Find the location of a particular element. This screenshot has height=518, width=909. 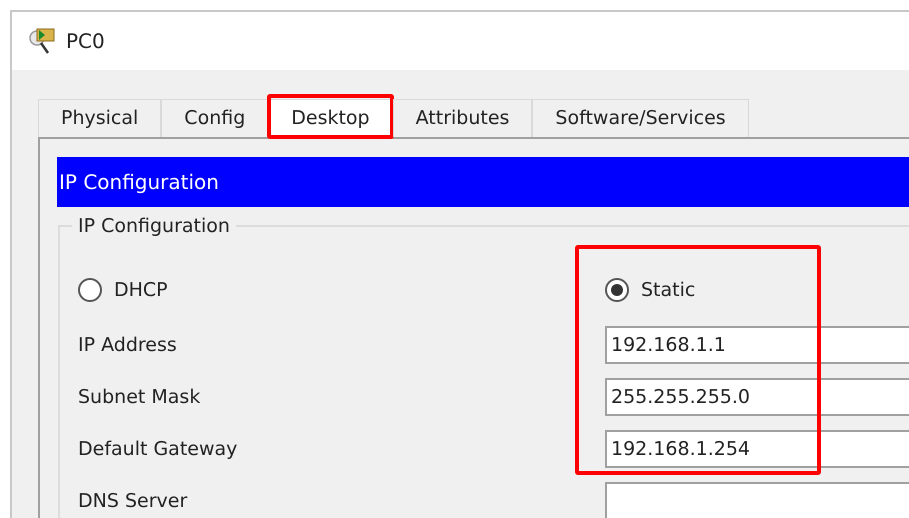

field-label: Default Gateway is located at coordinates (158, 449).